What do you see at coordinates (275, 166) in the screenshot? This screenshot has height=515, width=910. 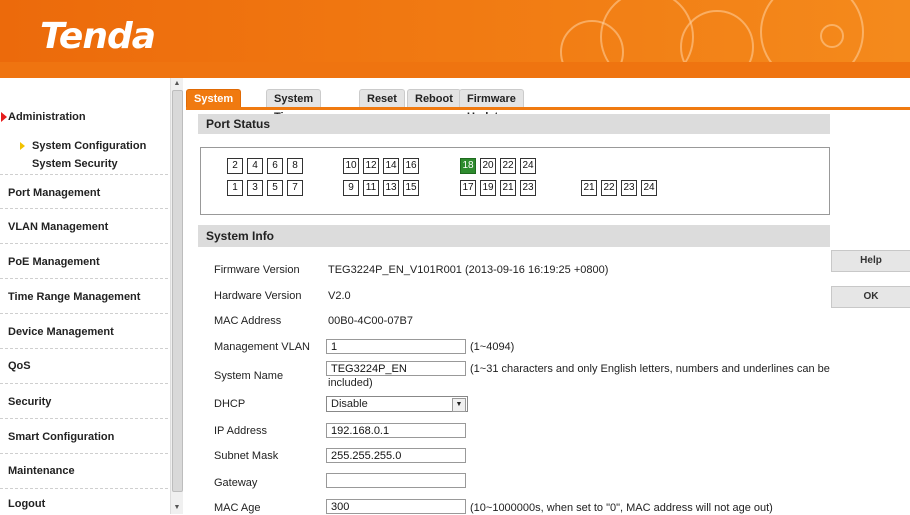 I see `port-6: 6` at bounding box center [275, 166].